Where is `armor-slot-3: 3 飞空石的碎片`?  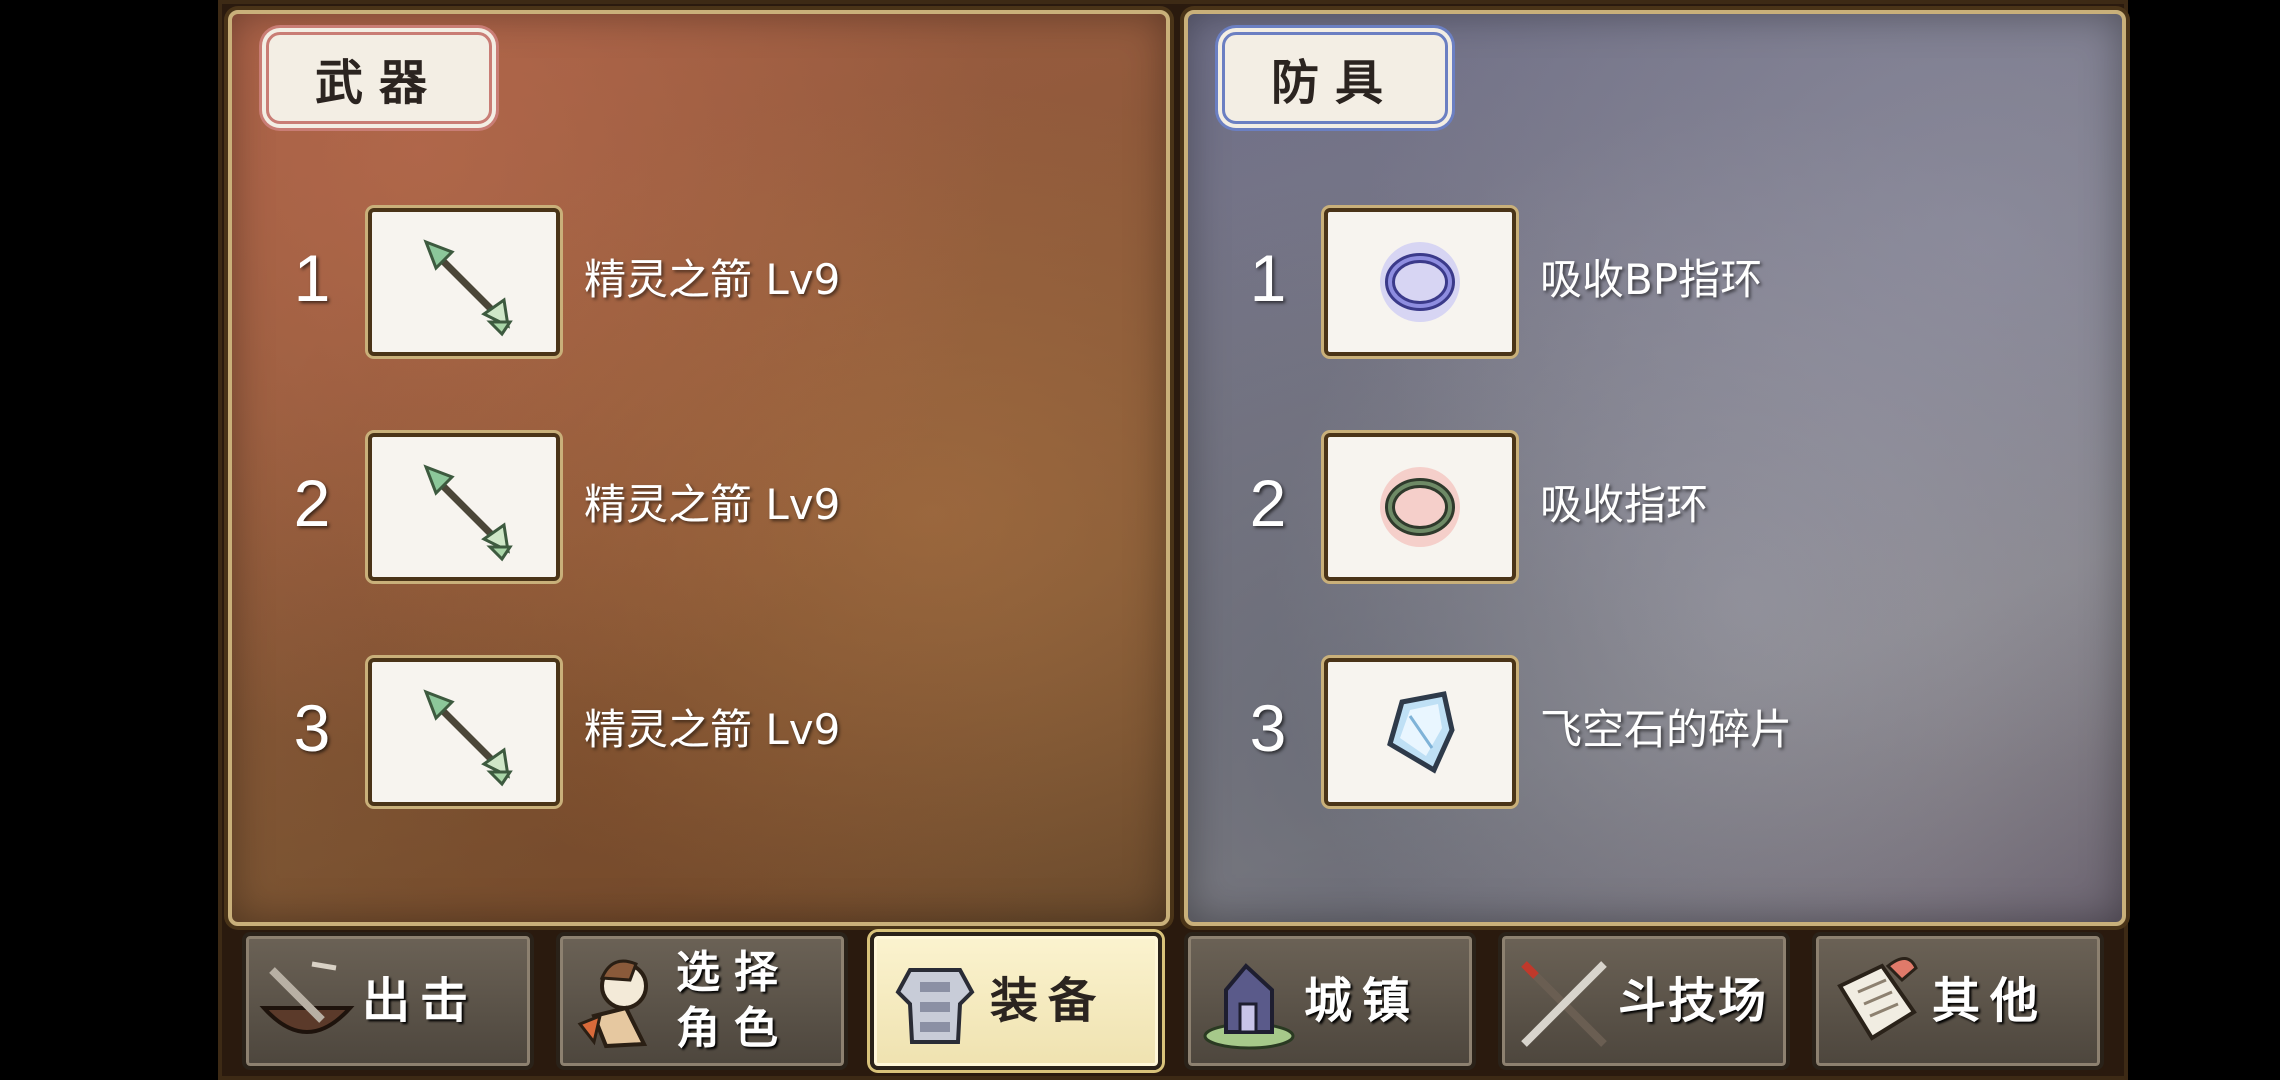 armor-slot-3: 3 飞空石的碎片 is located at coordinates (1668, 733).